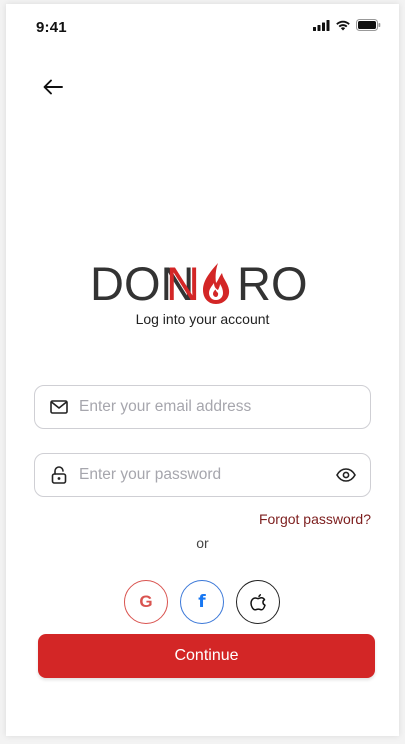 The width and height of the screenshot is (405, 744). What do you see at coordinates (59, 407) in the screenshot?
I see `mail-icon` at bounding box center [59, 407].